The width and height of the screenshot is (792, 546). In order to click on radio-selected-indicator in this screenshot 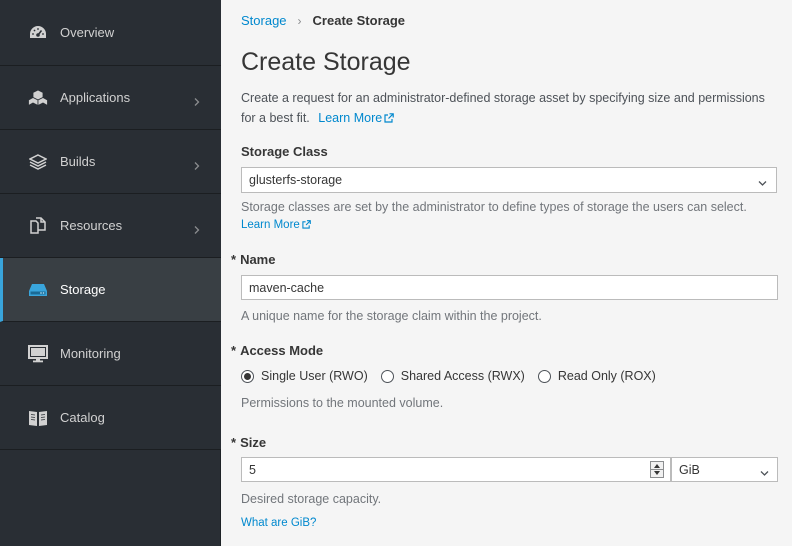, I will do `click(247, 376)`.